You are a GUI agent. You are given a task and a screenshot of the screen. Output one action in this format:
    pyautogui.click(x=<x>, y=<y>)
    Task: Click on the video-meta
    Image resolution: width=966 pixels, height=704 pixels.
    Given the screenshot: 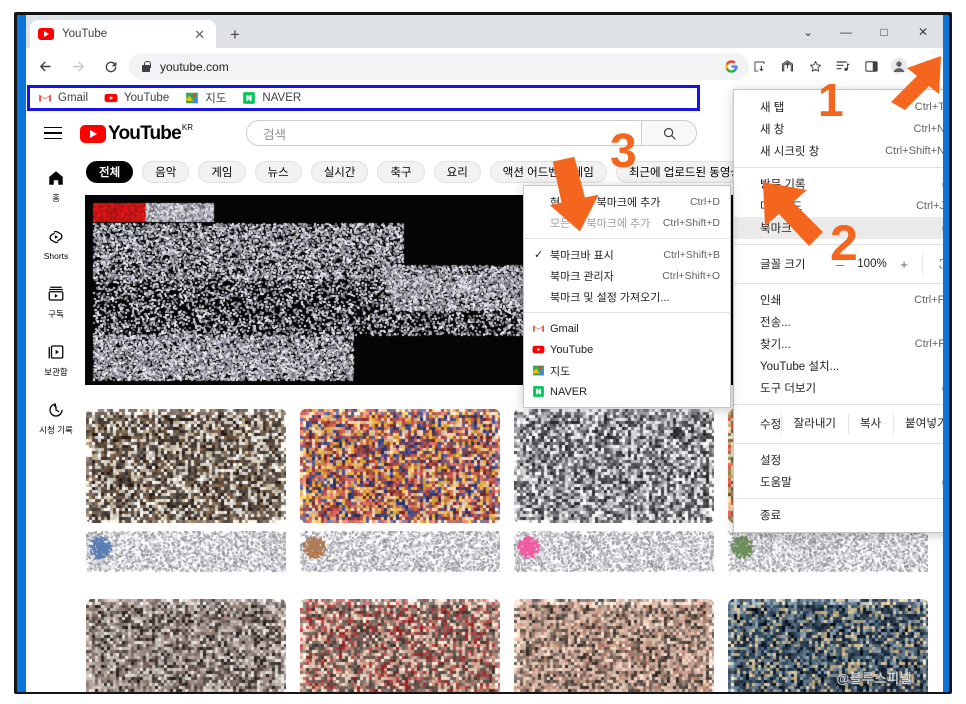 What is the action you would take?
    pyautogui.click(x=828, y=559)
    